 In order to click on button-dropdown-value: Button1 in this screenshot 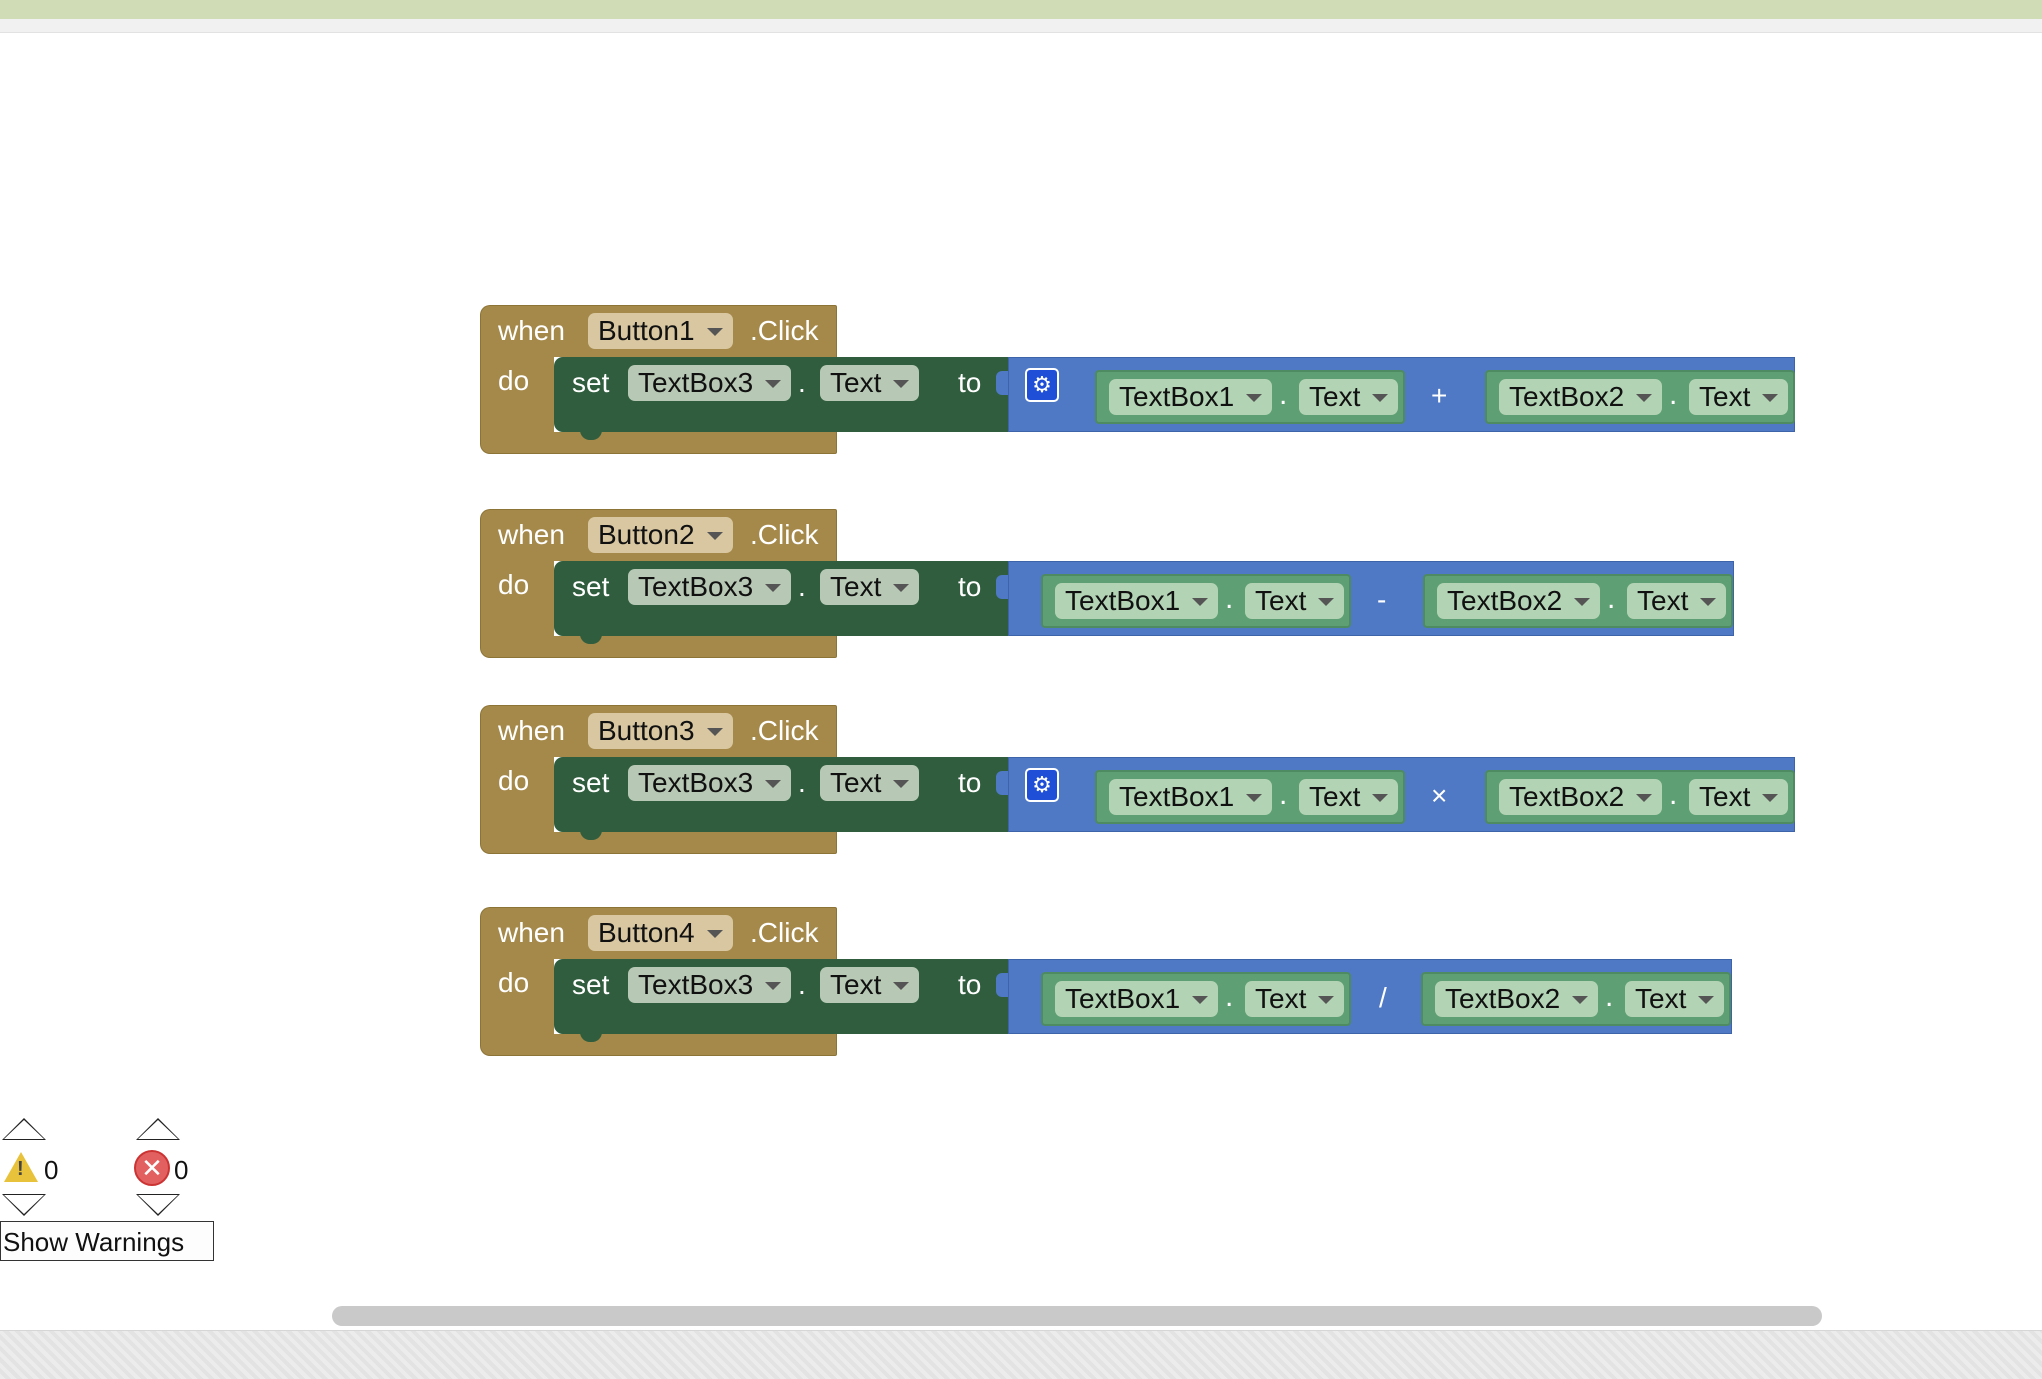, I will do `click(646, 330)`.